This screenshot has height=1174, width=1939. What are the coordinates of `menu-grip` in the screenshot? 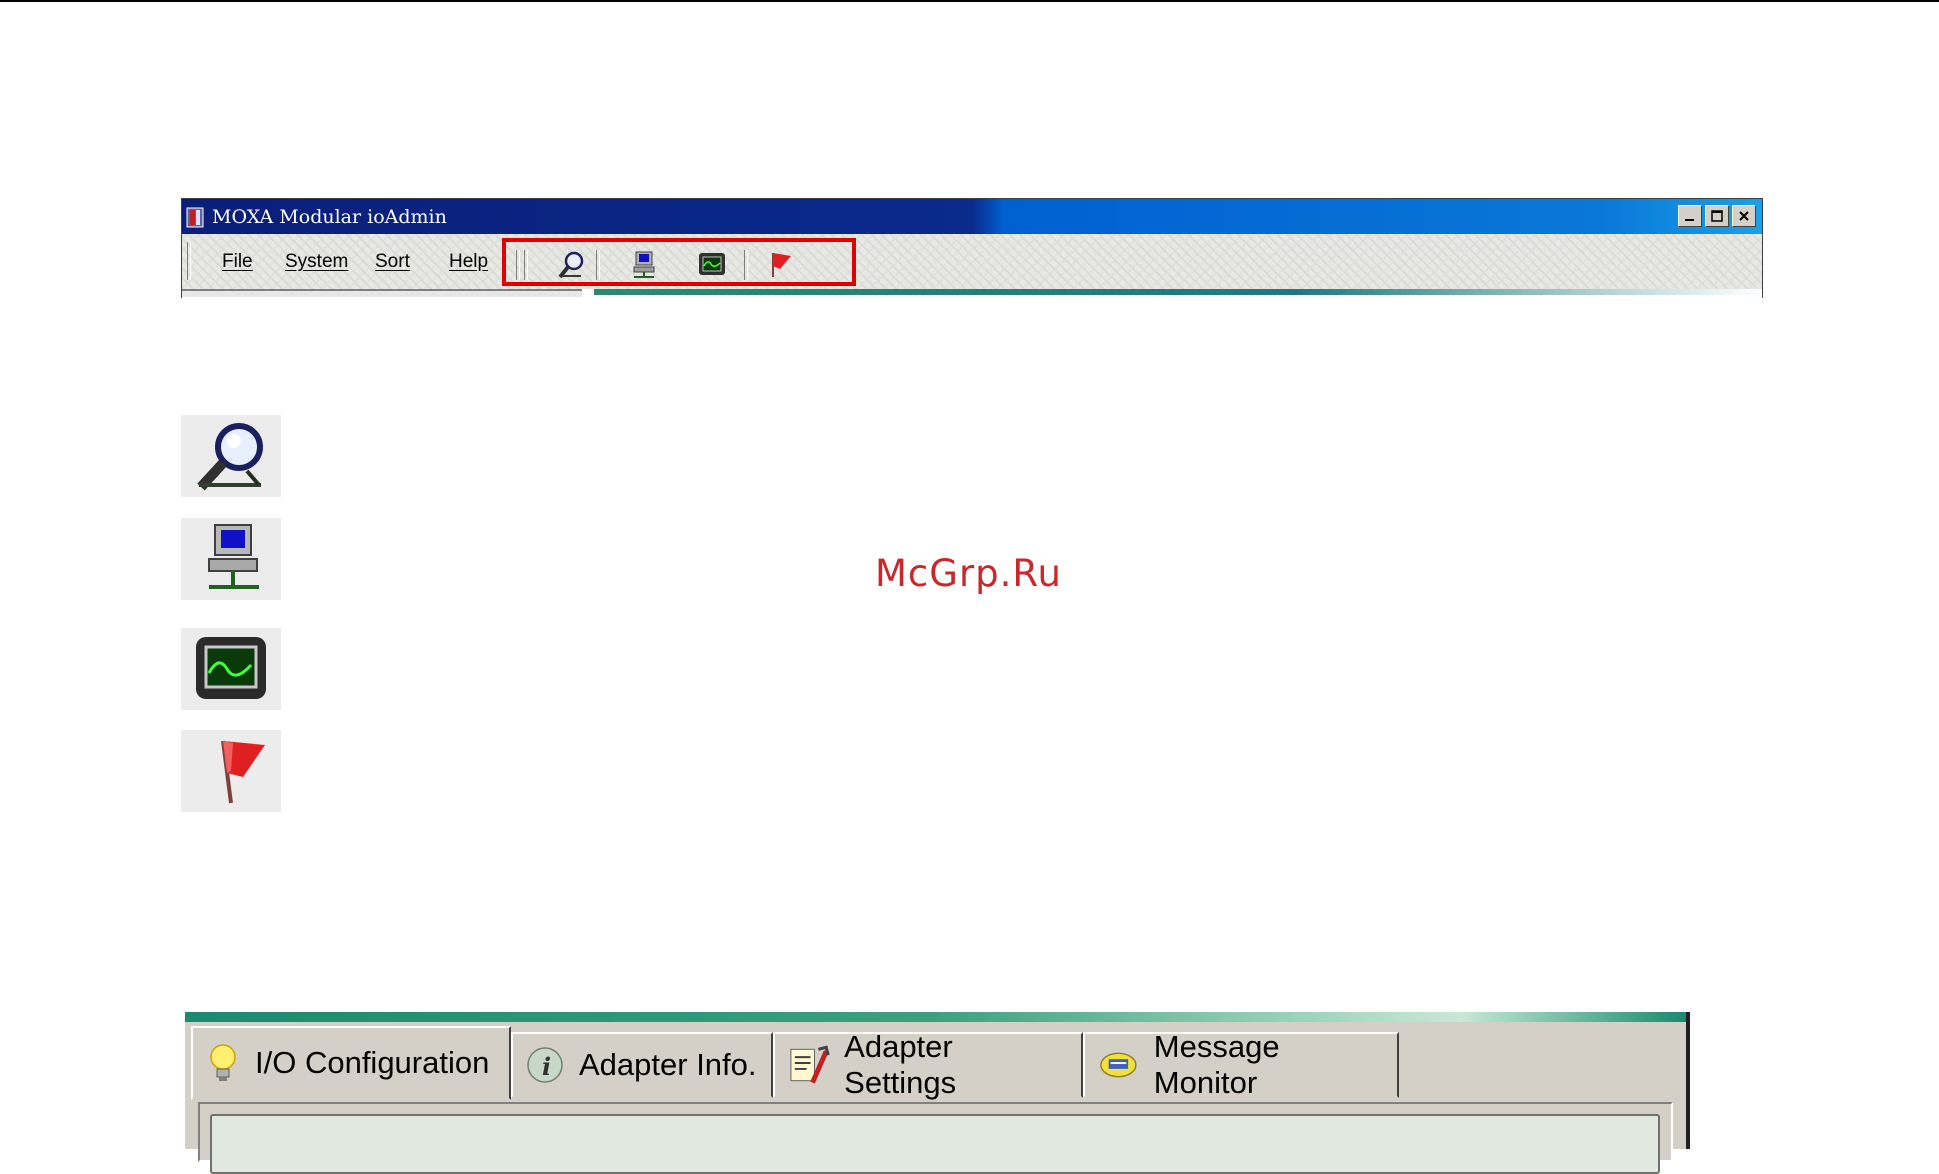 It's located at (189, 261).